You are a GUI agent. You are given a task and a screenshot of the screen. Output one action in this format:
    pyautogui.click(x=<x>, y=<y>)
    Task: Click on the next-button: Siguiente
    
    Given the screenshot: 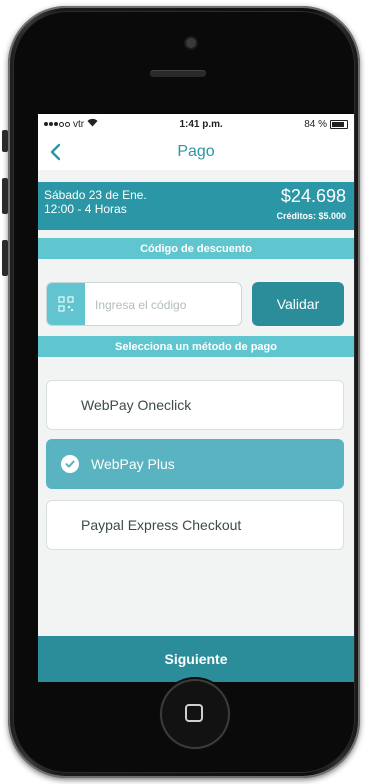 What is the action you would take?
    pyautogui.click(x=196, y=659)
    